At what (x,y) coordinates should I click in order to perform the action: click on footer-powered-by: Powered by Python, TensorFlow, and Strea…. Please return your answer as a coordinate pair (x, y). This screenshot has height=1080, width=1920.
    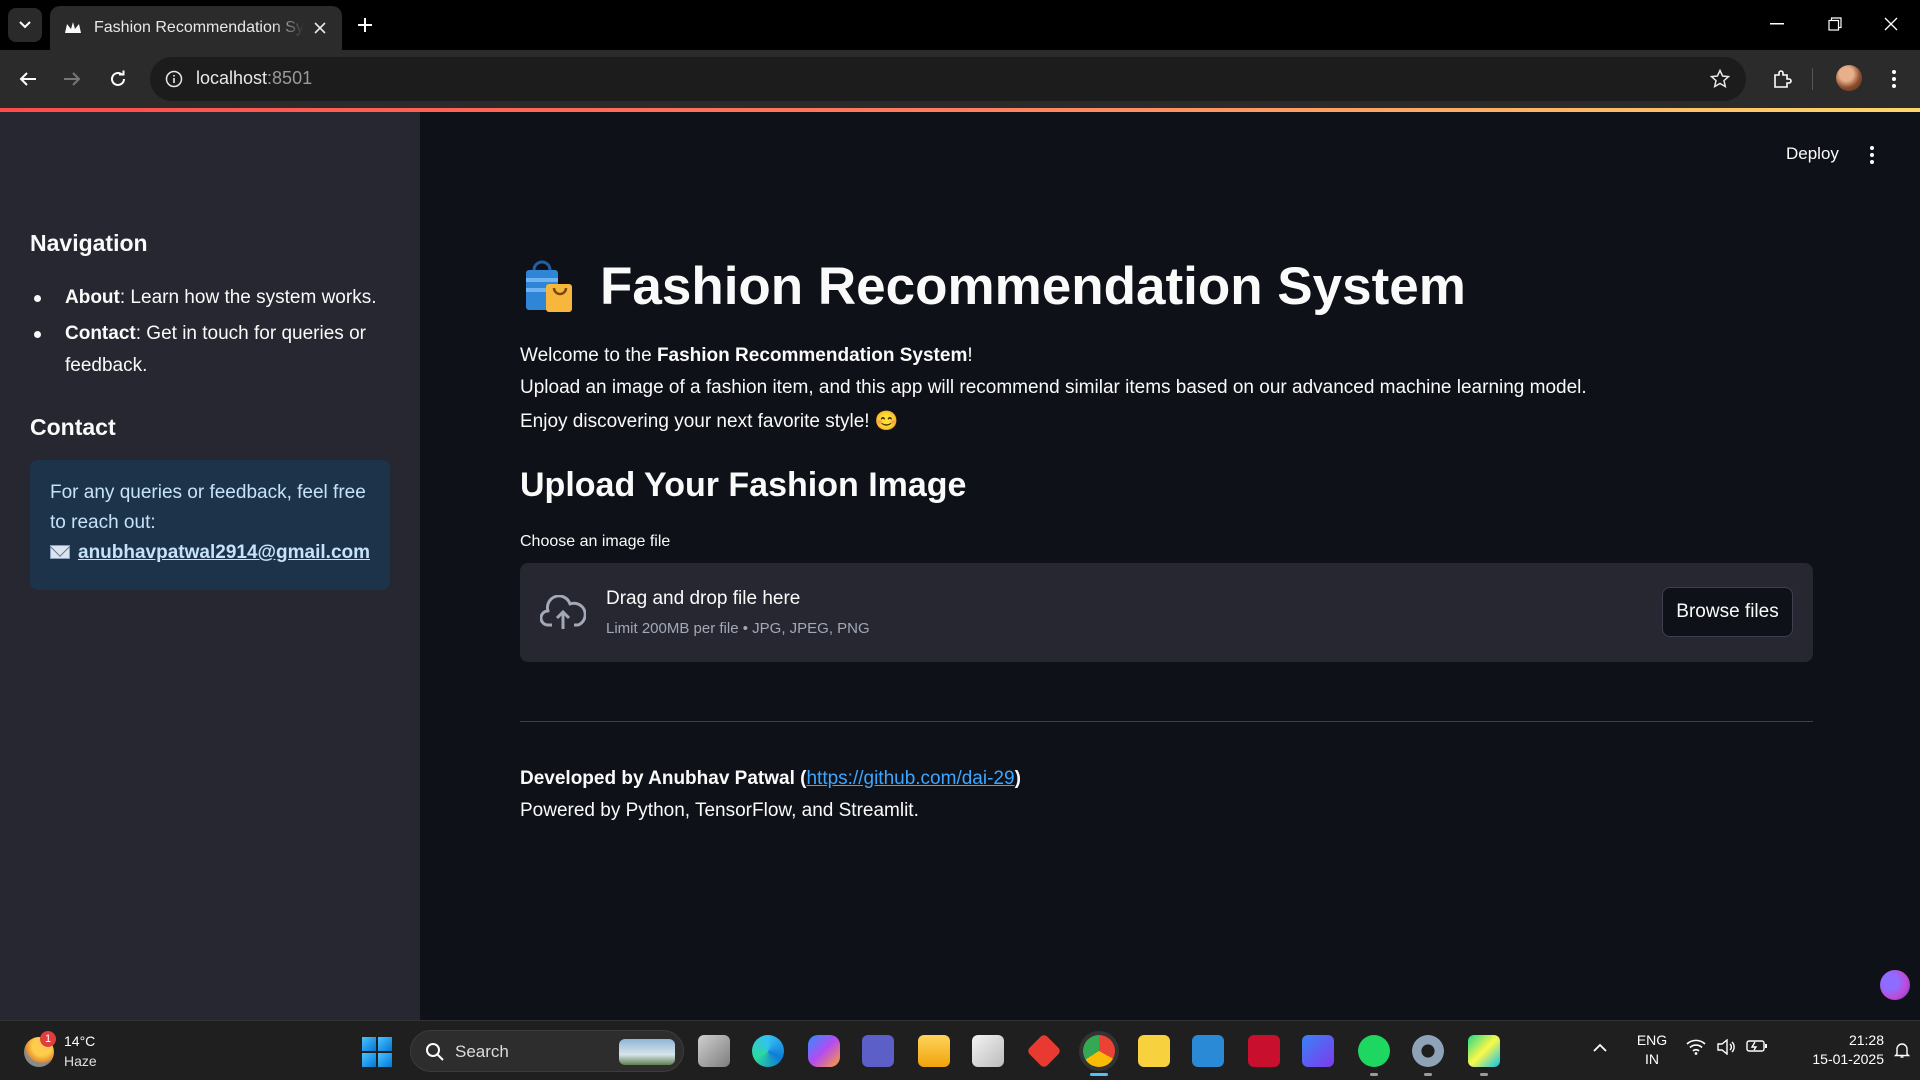
    Looking at the image, I should click on (719, 810).